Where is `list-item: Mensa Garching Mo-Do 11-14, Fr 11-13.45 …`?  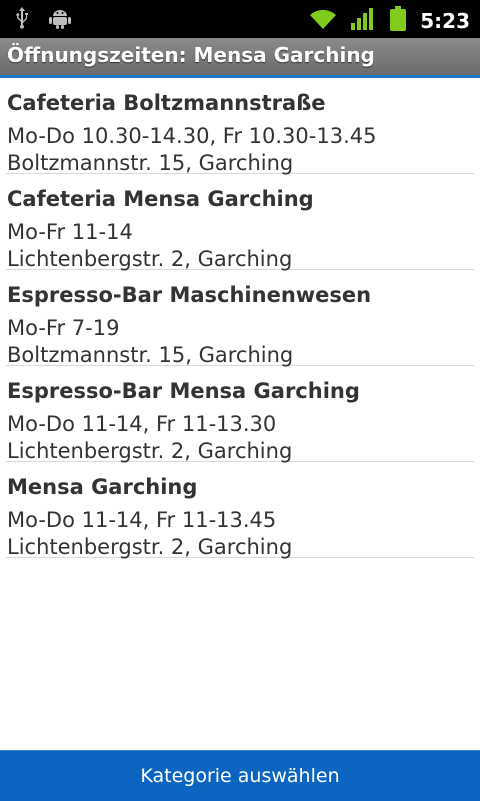 list-item: Mensa Garching Mo-Do 11-14, Fr 11-13.45 … is located at coordinates (240, 510).